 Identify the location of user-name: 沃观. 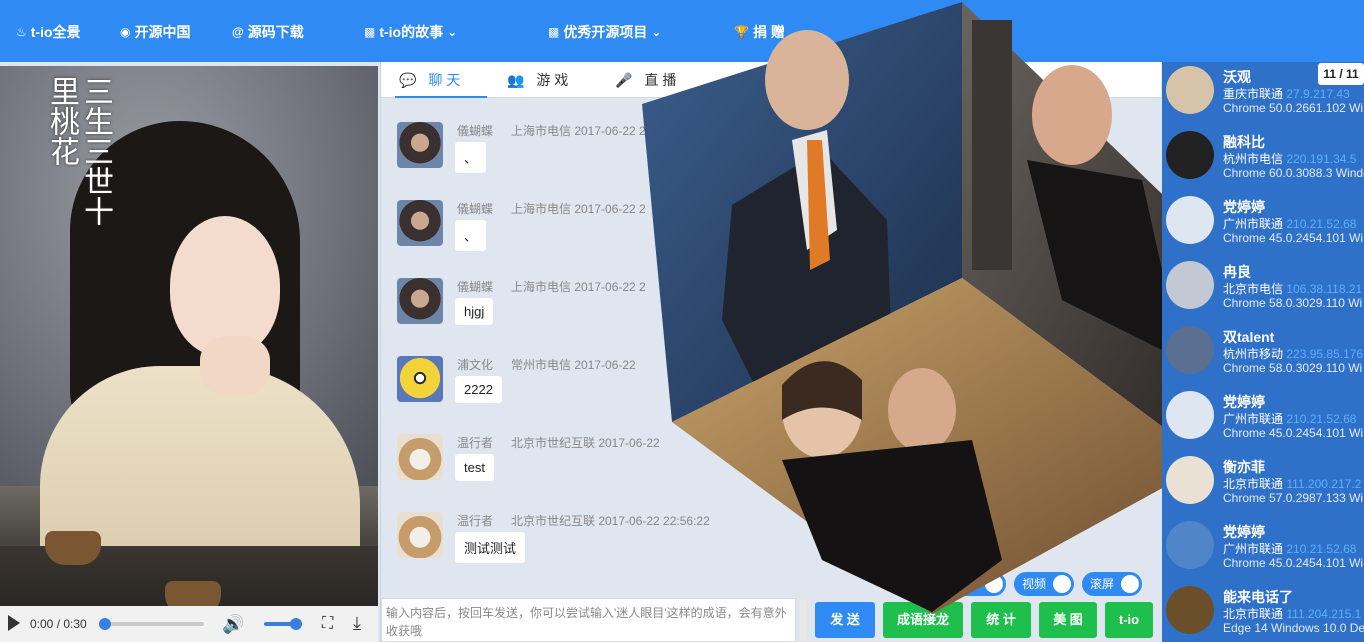
(1237, 77).